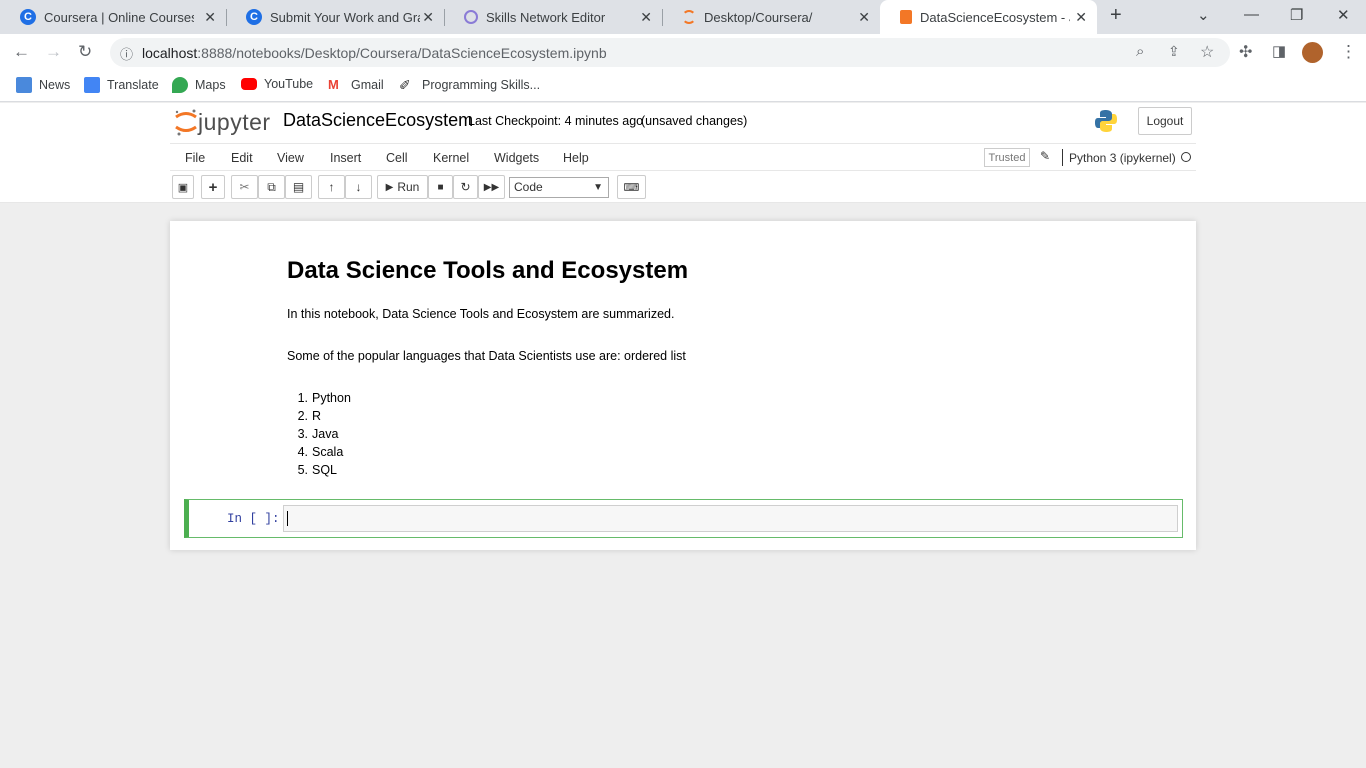 The height and width of the screenshot is (768, 1366). What do you see at coordinates (253, 519) in the screenshot?
I see `input-prompt: In [ ]:` at bounding box center [253, 519].